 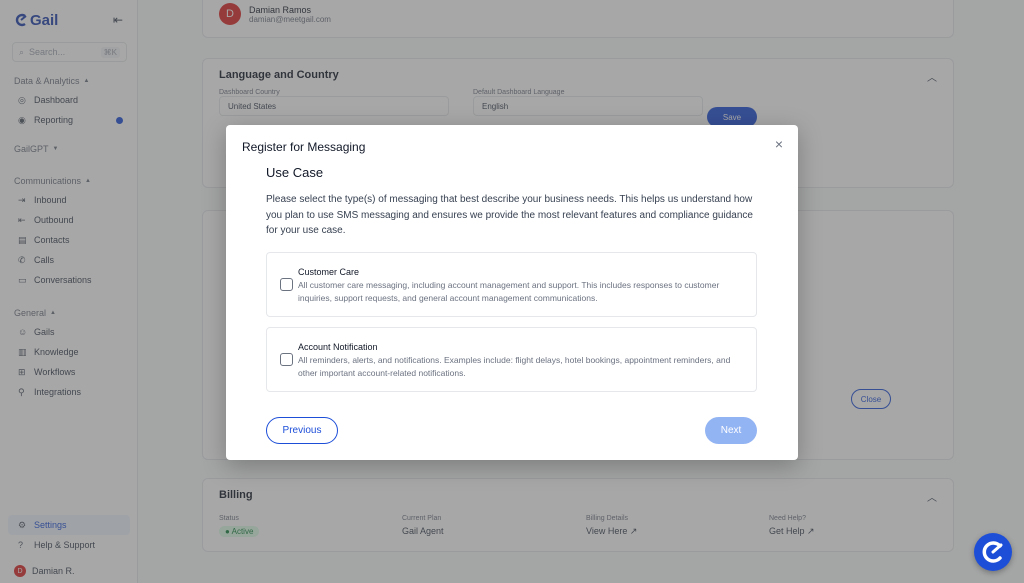 What do you see at coordinates (302, 430) in the screenshot?
I see `previous-button: Previous` at bounding box center [302, 430].